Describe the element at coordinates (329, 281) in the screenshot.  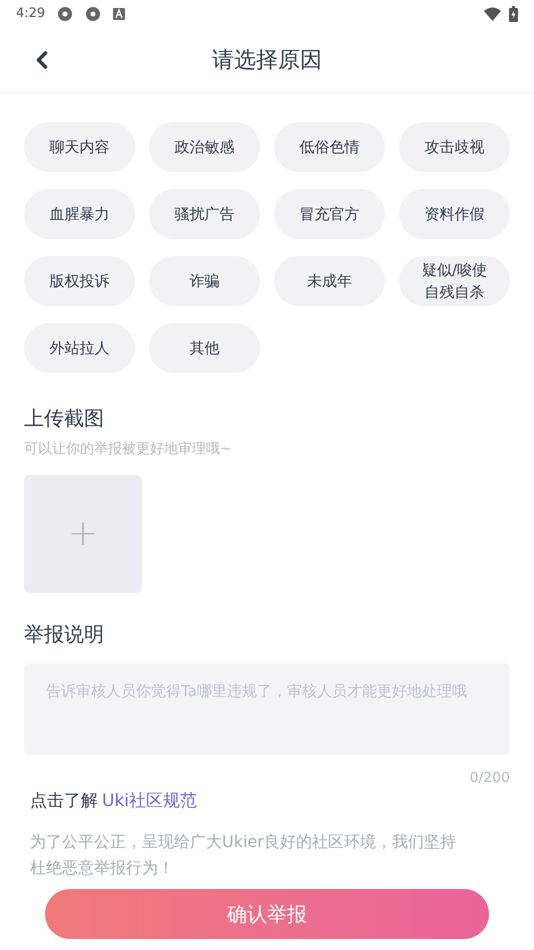
I see `reason-chip: 未成年` at that location.